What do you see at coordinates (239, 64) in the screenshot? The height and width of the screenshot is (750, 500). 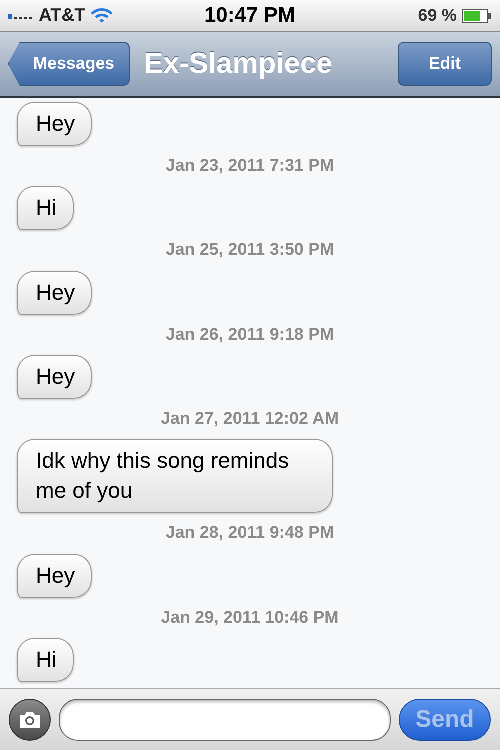 I see `conversation-title: Ex-Slampiece` at bounding box center [239, 64].